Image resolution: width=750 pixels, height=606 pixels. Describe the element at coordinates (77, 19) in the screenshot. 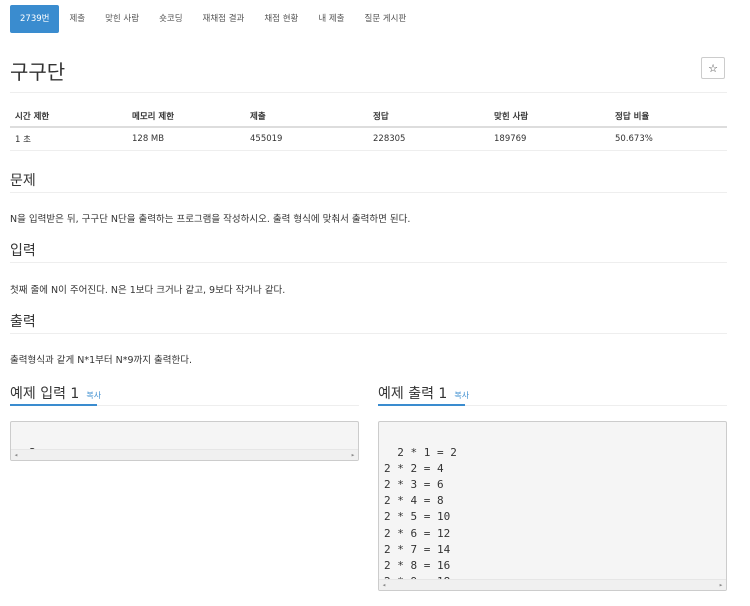

I see `tab-submit: 제출` at that location.